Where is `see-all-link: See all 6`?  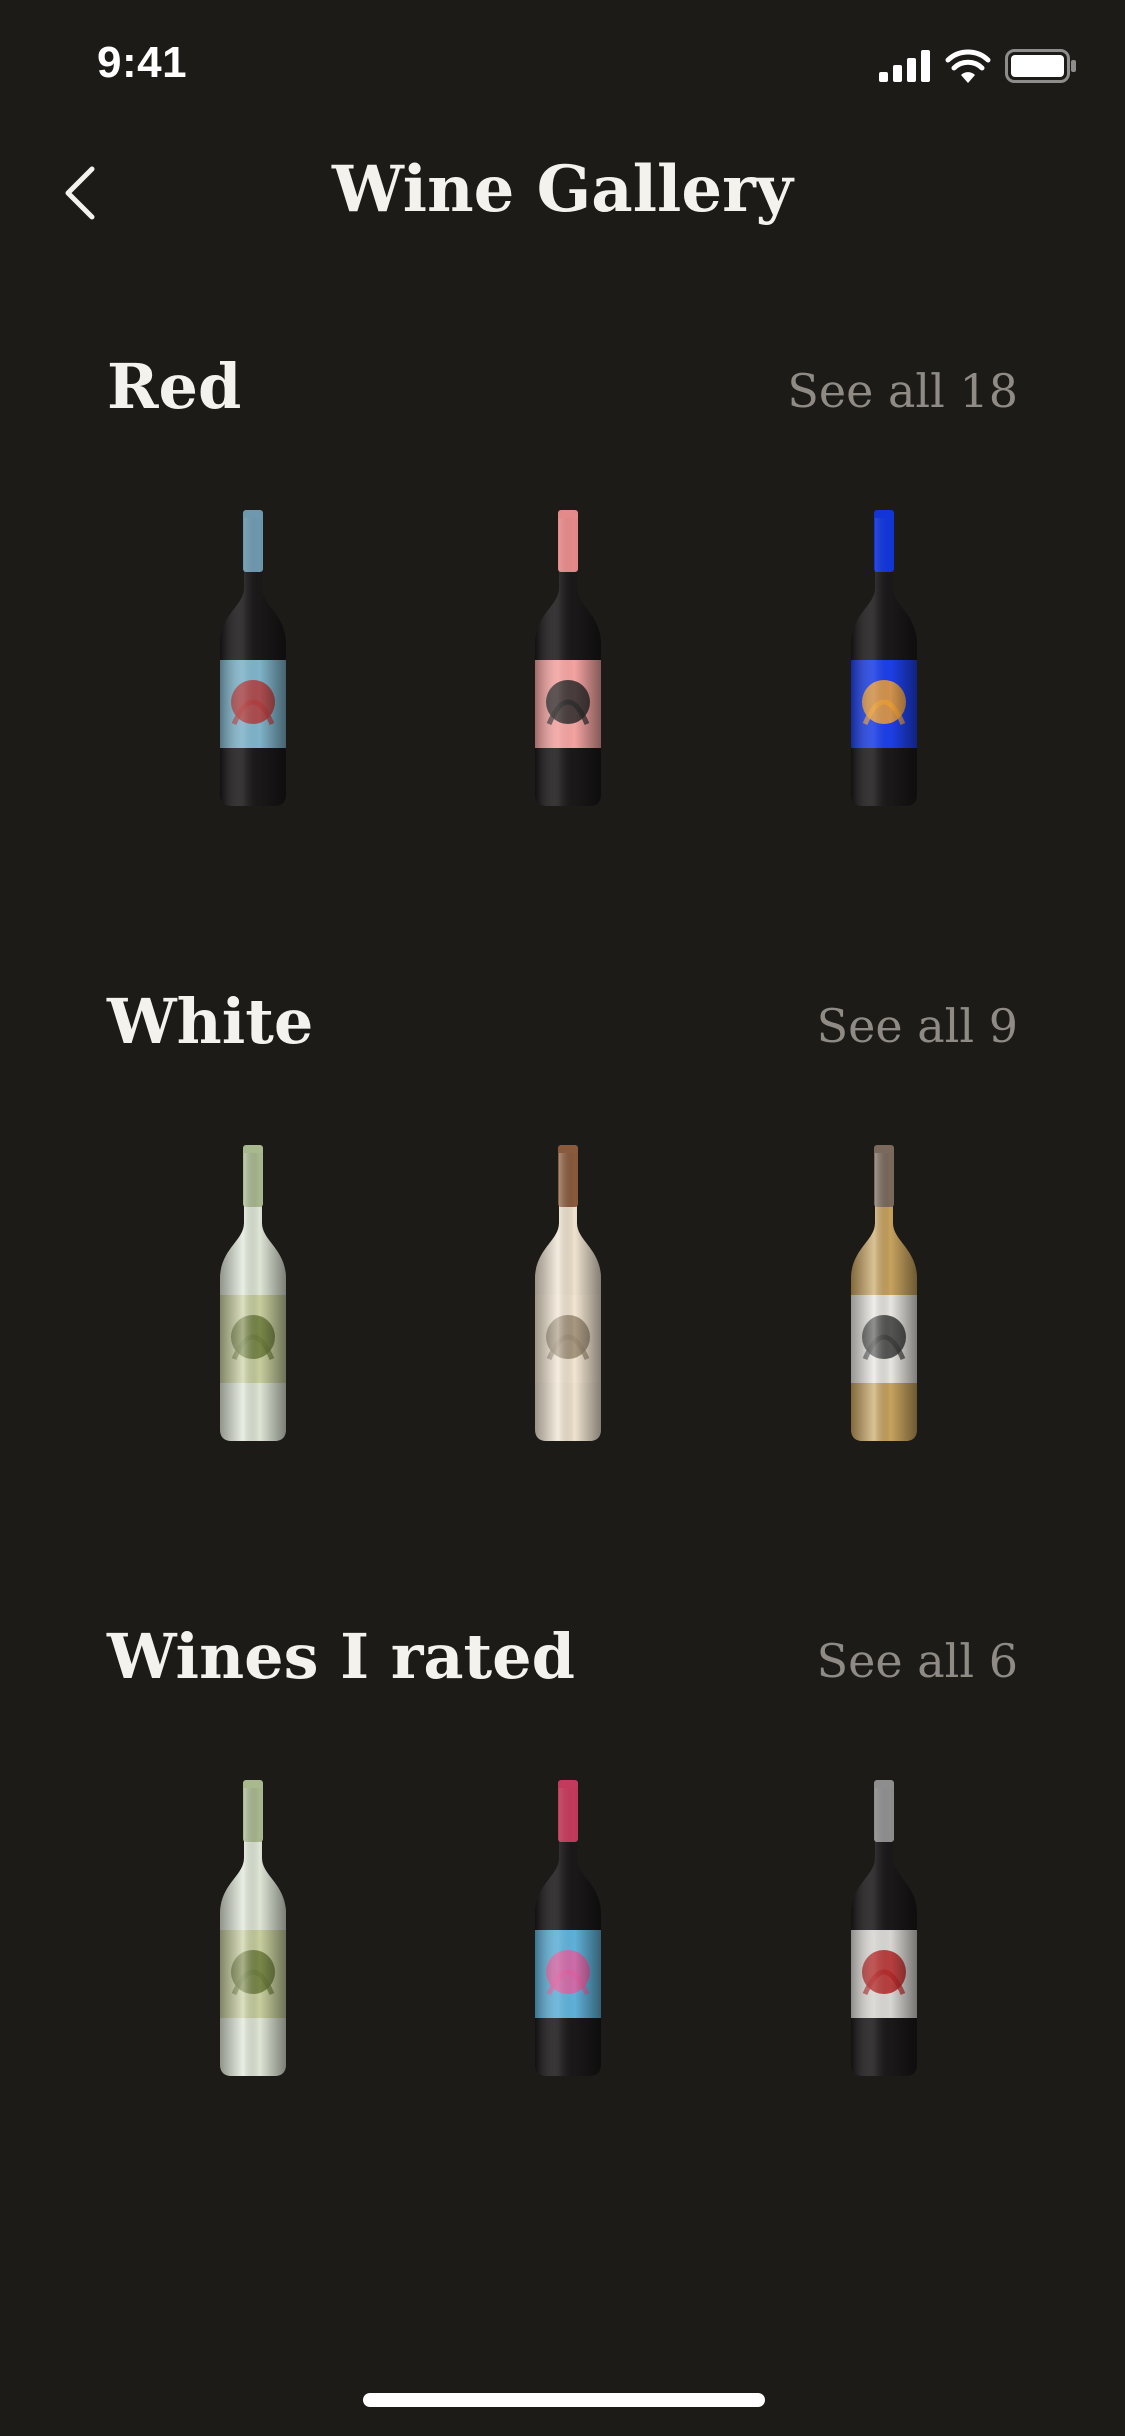 see-all-link: See all 6 is located at coordinates (917, 1661).